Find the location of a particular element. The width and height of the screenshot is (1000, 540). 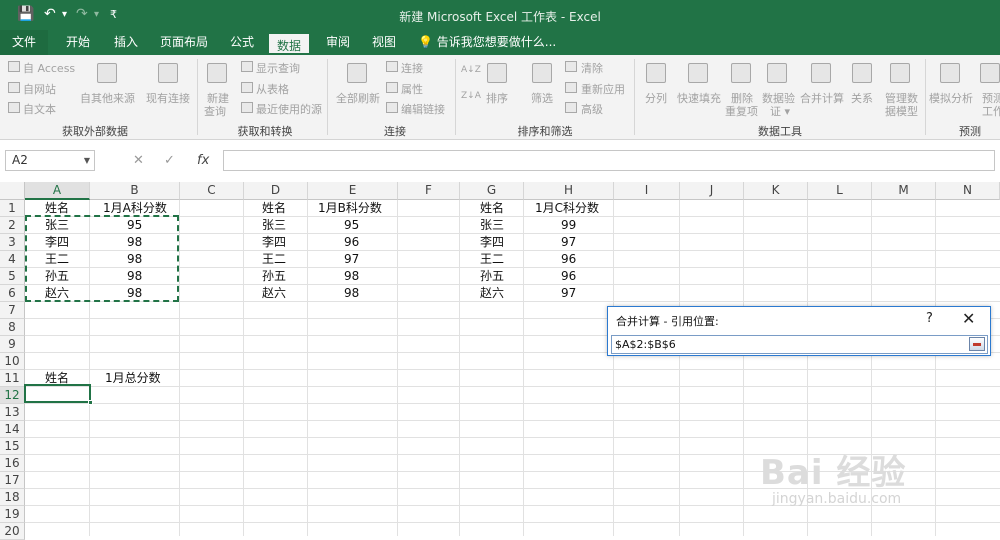

tab-view: 视图 is located at coordinates (384, 42).